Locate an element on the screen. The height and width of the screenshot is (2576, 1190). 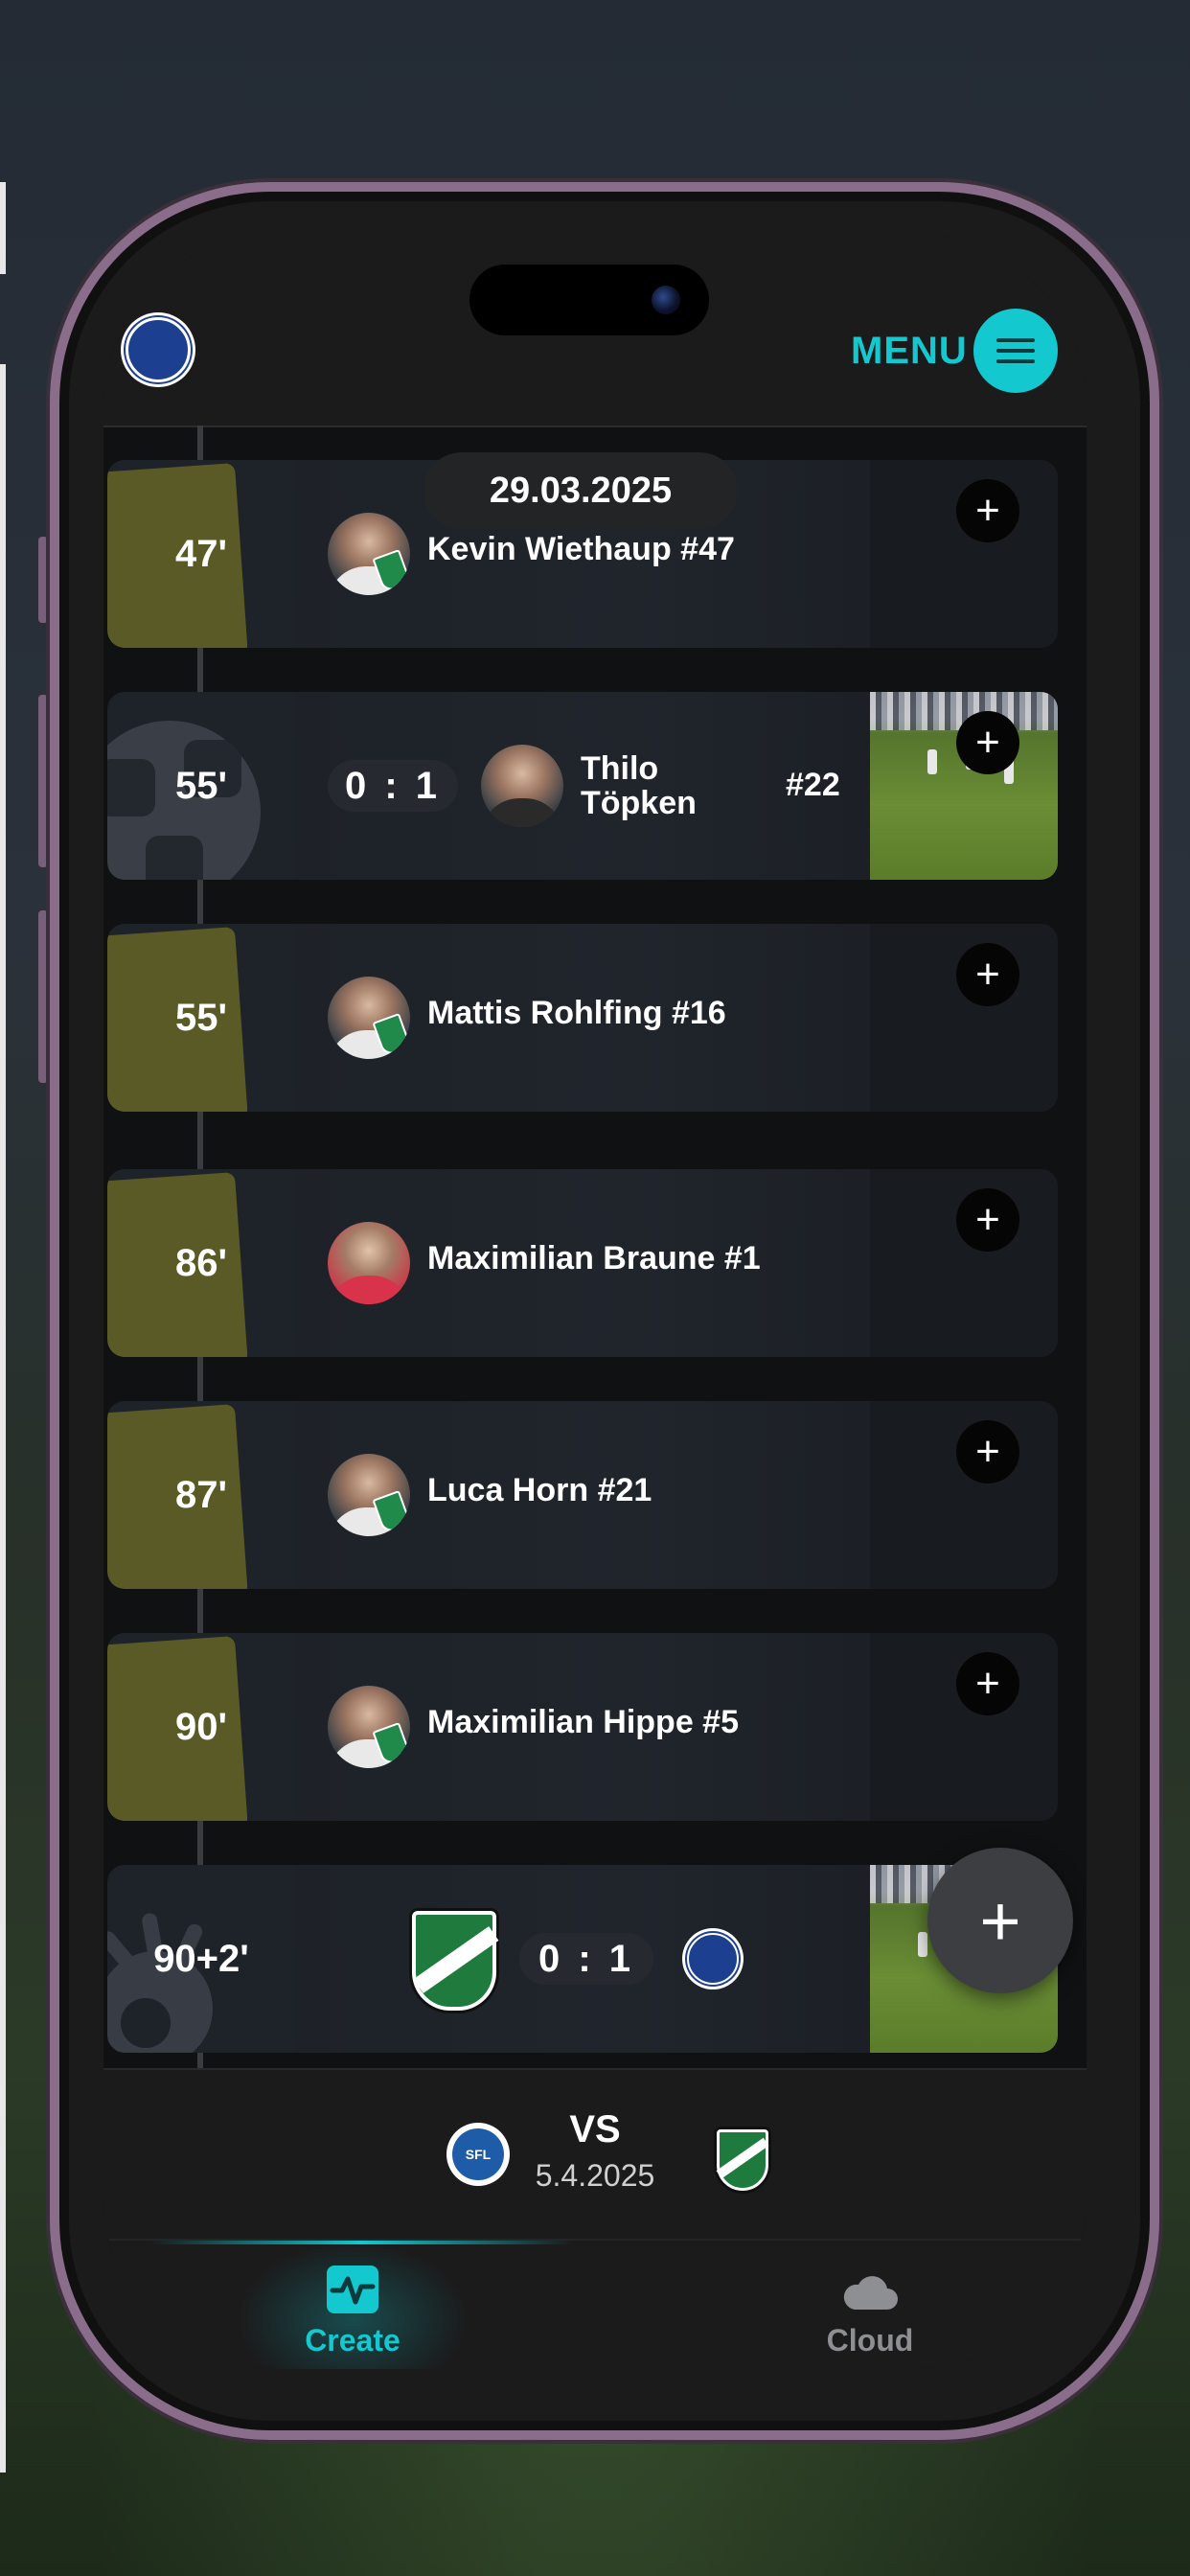
active-tab-indicator is located at coordinates (362, 2242).